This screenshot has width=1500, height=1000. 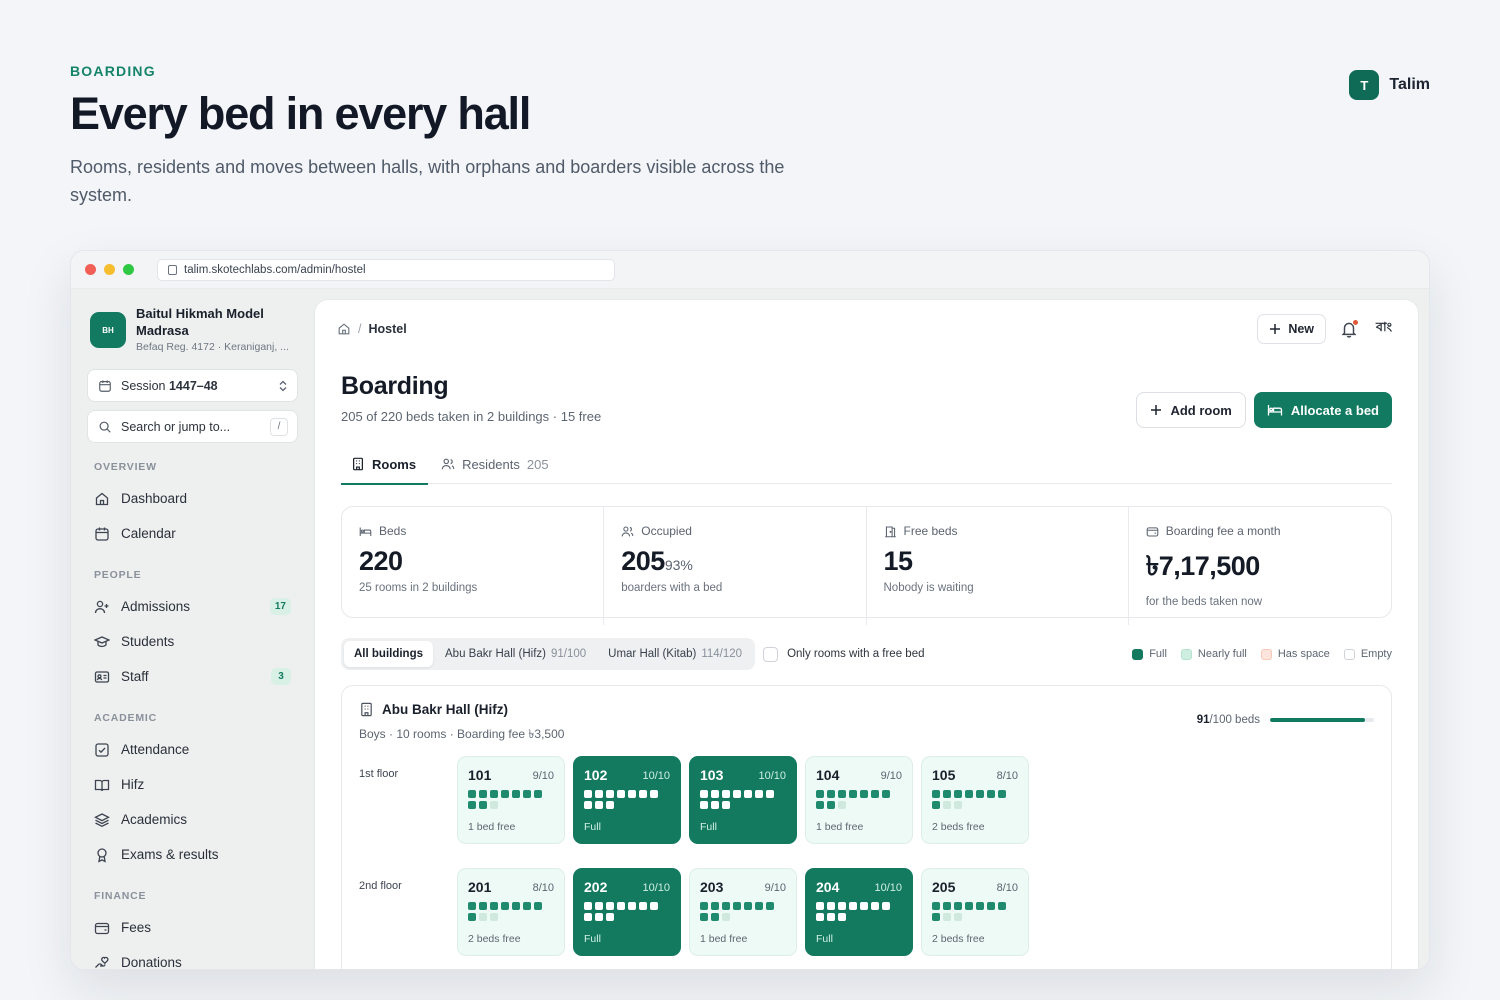 I want to click on room-card: 202 10/10 Full, so click(x=627, y=912).